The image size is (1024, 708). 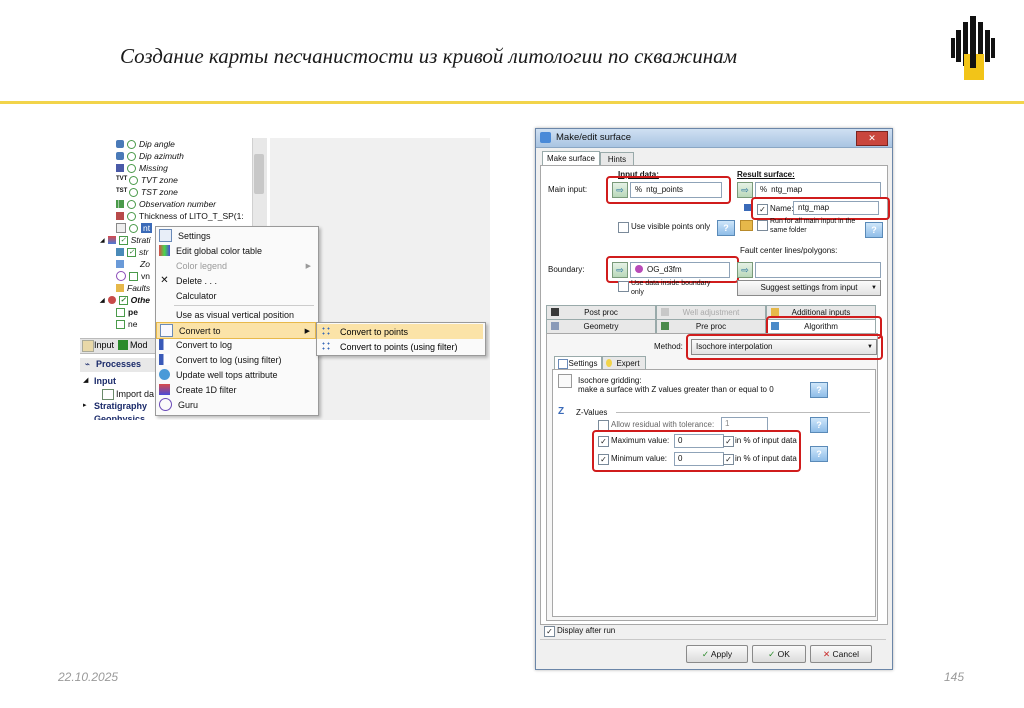 I want to click on display-after-run-checkbox: ✓, so click(x=549, y=631).